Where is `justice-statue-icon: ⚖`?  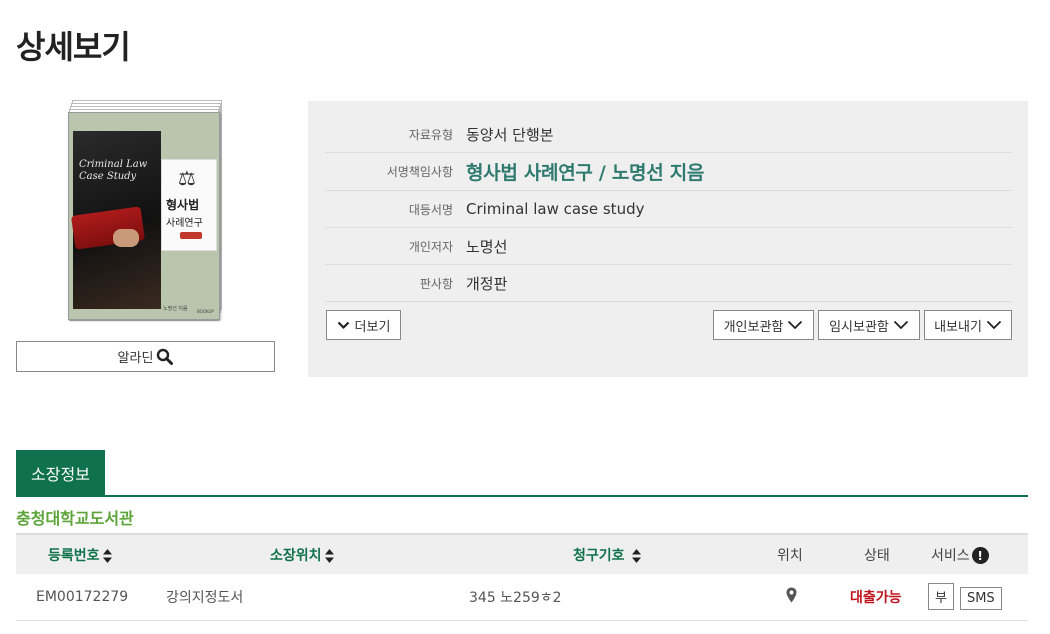 justice-statue-icon: ⚖ is located at coordinates (187, 178).